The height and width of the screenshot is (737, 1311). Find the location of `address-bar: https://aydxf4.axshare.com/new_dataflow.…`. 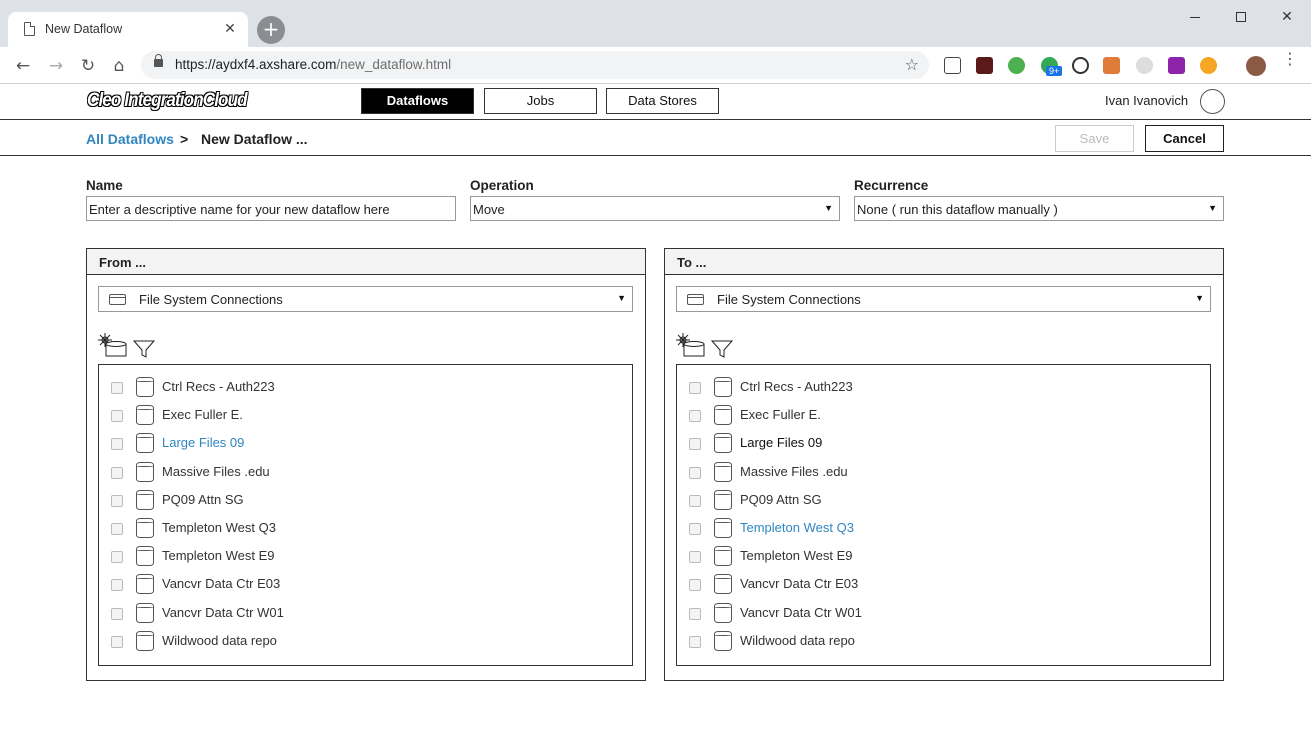

address-bar: https://aydxf4.axshare.com/new_dataflow.… is located at coordinates (535, 65).